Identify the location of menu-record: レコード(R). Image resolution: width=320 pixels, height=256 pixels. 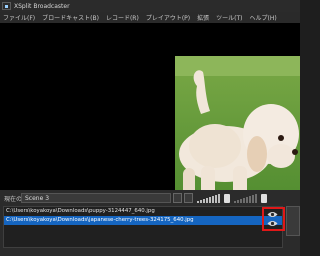
(122, 17).